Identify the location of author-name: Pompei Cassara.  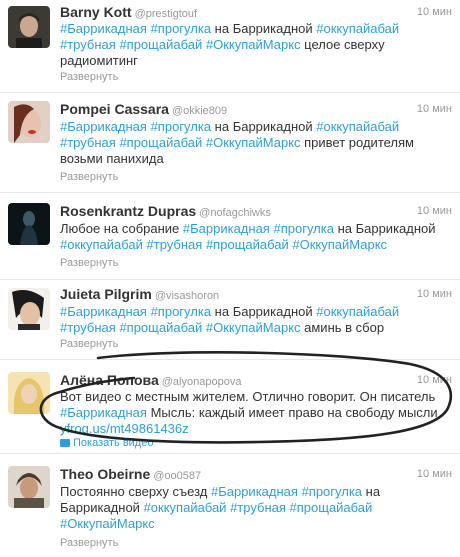
(114, 109).